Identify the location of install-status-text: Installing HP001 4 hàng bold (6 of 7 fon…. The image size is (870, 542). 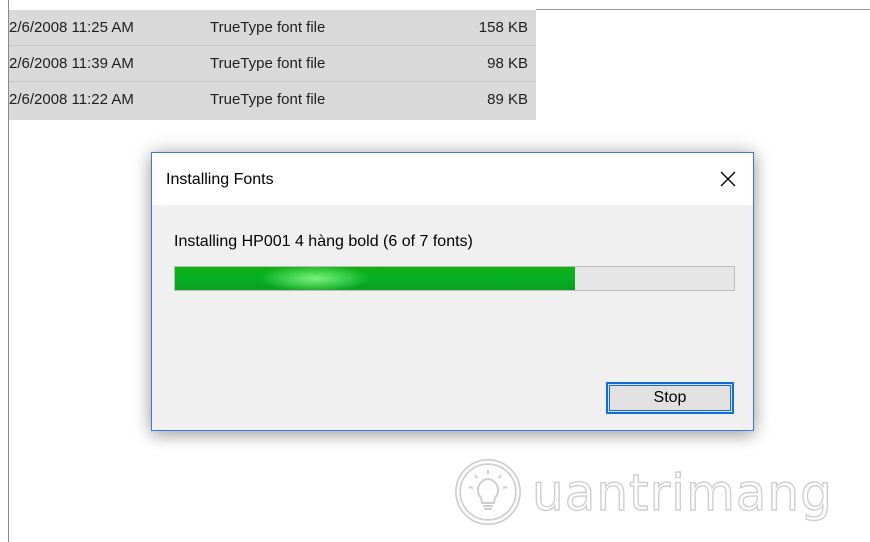
(323, 241).